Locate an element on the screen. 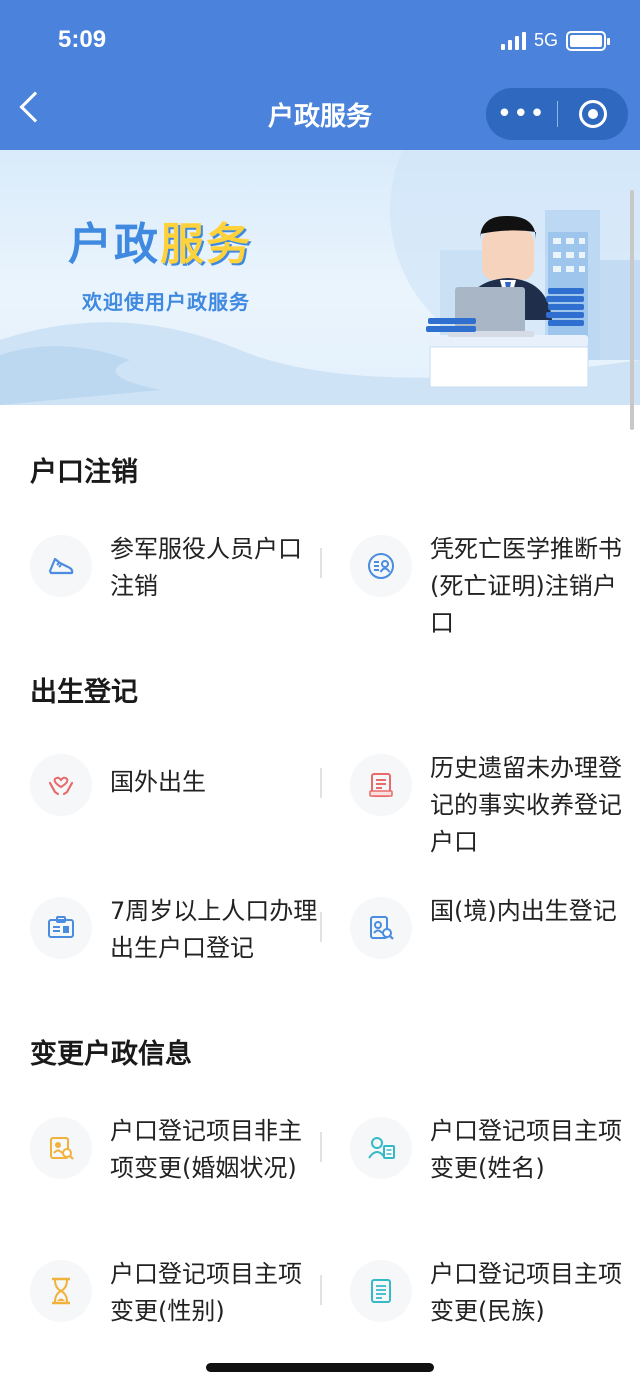 The width and height of the screenshot is (640, 1385). form-icon is located at coordinates (381, 1291).